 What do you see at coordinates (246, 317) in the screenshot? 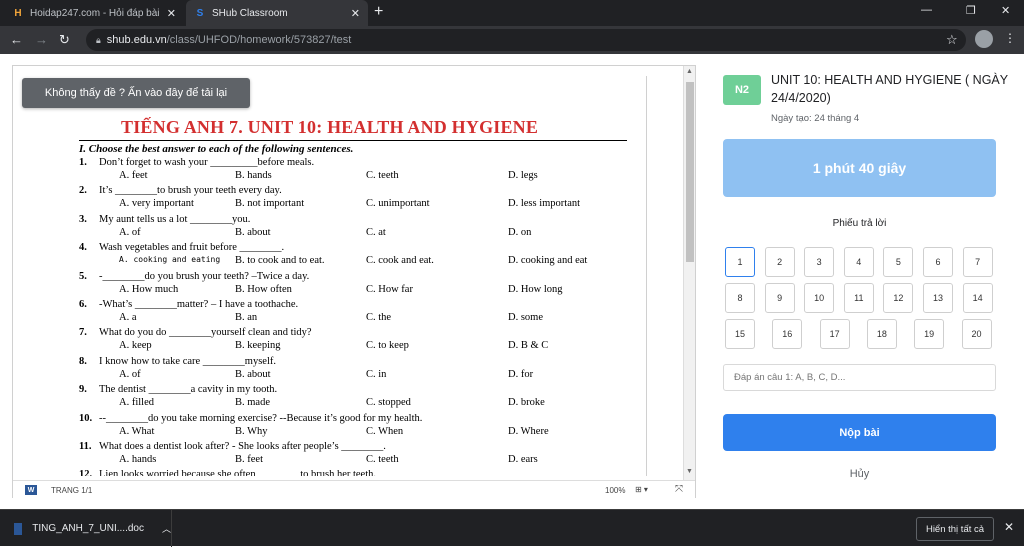
I see `answer-option: B. an` at bounding box center [246, 317].